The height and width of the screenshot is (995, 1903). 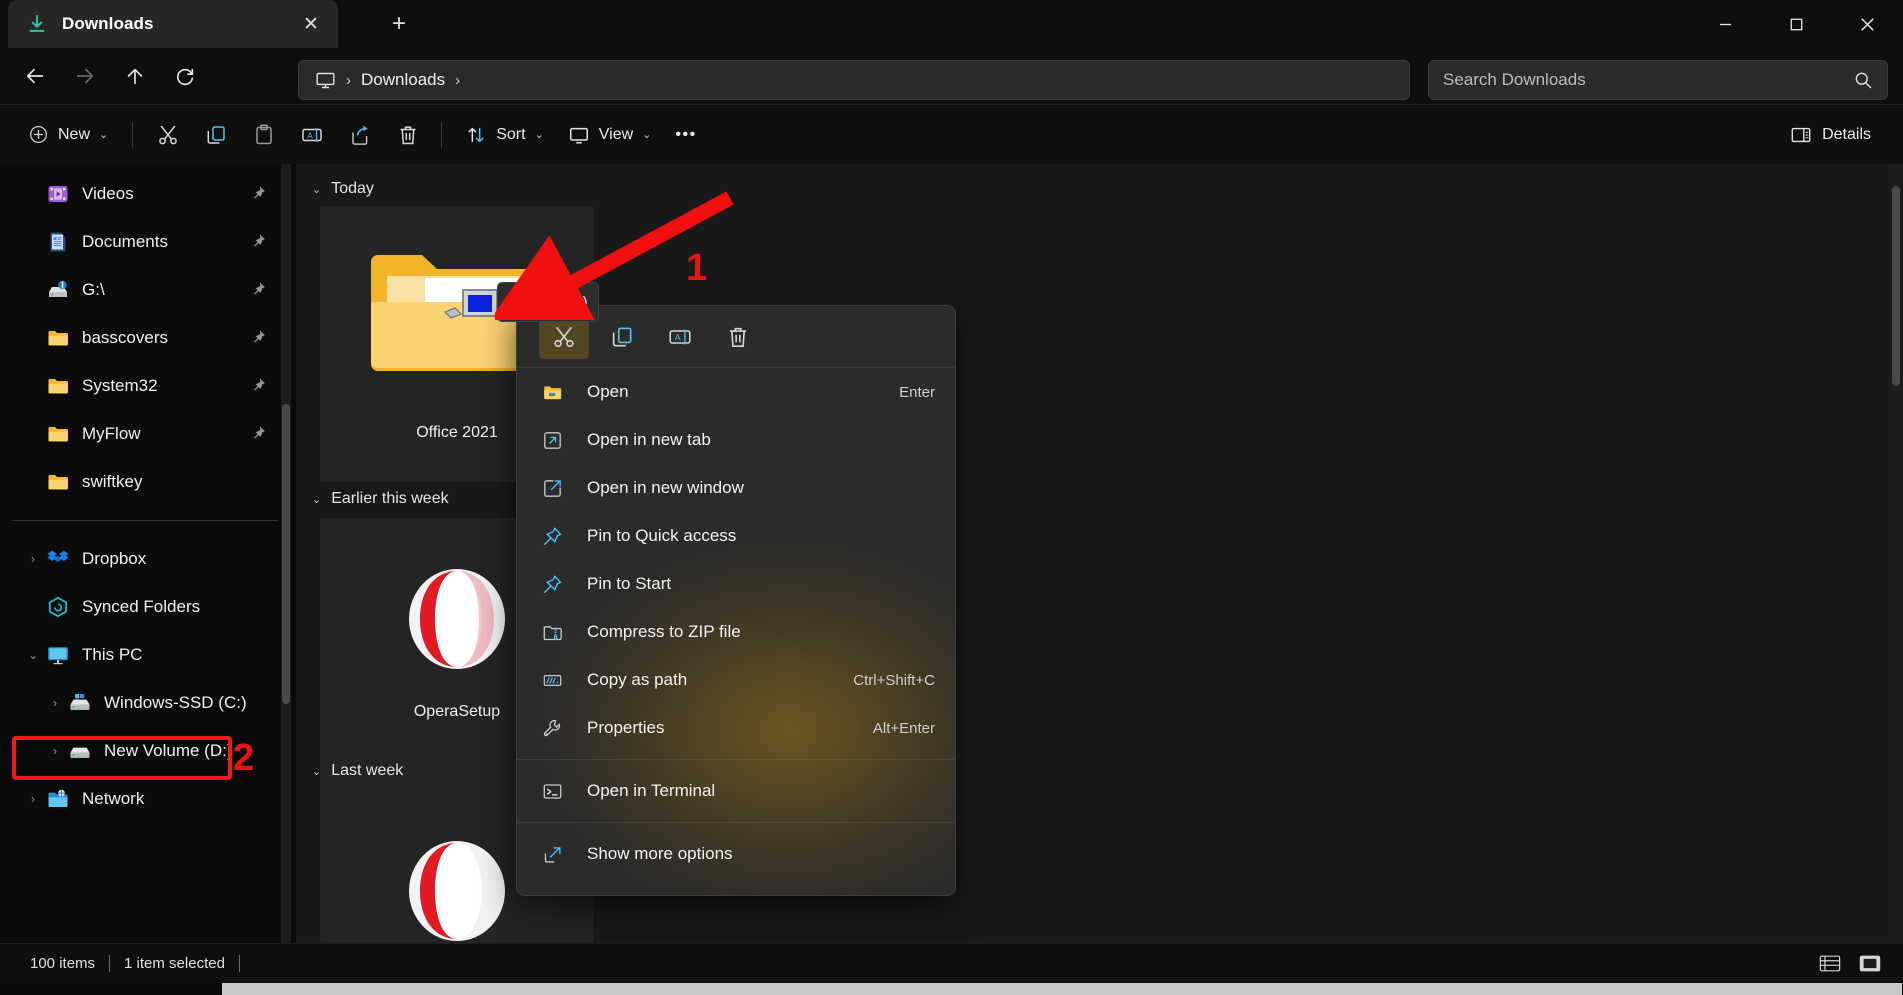 What do you see at coordinates (108, 23) in the screenshot?
I see `tab-title: Downloads` at bounding box center [108, 23].